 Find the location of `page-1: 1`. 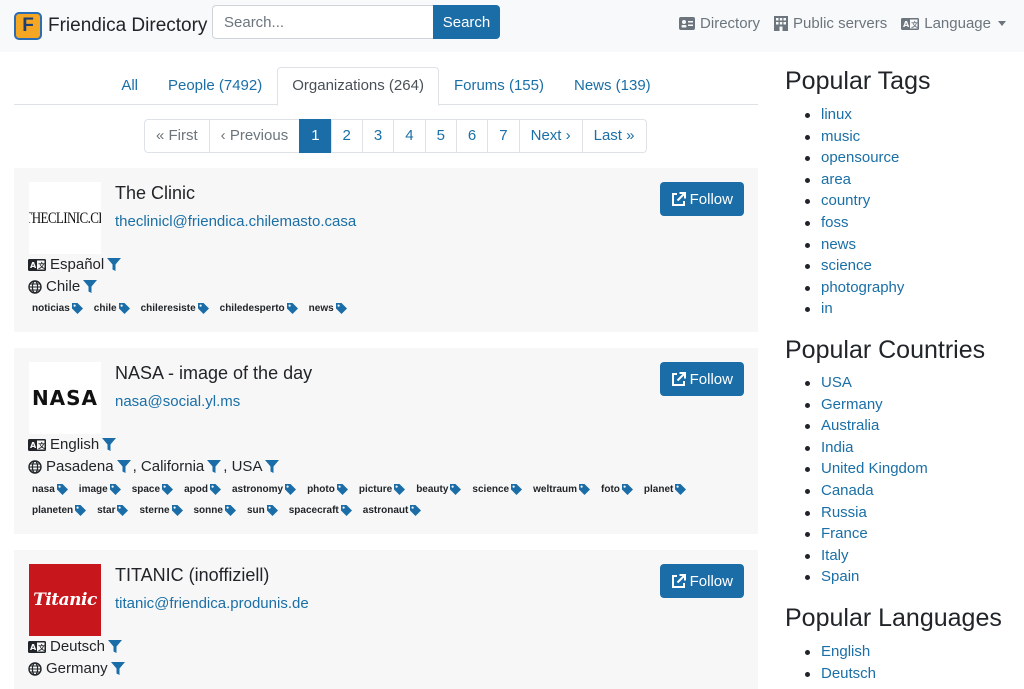

page-1: 1 is located at coordinates (315, 136).